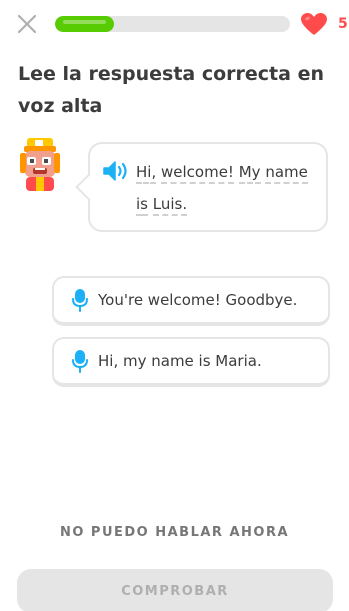  Describe the element at coordinates (142, 205) in the screenshot. I see `prompt-word: is` at that location.